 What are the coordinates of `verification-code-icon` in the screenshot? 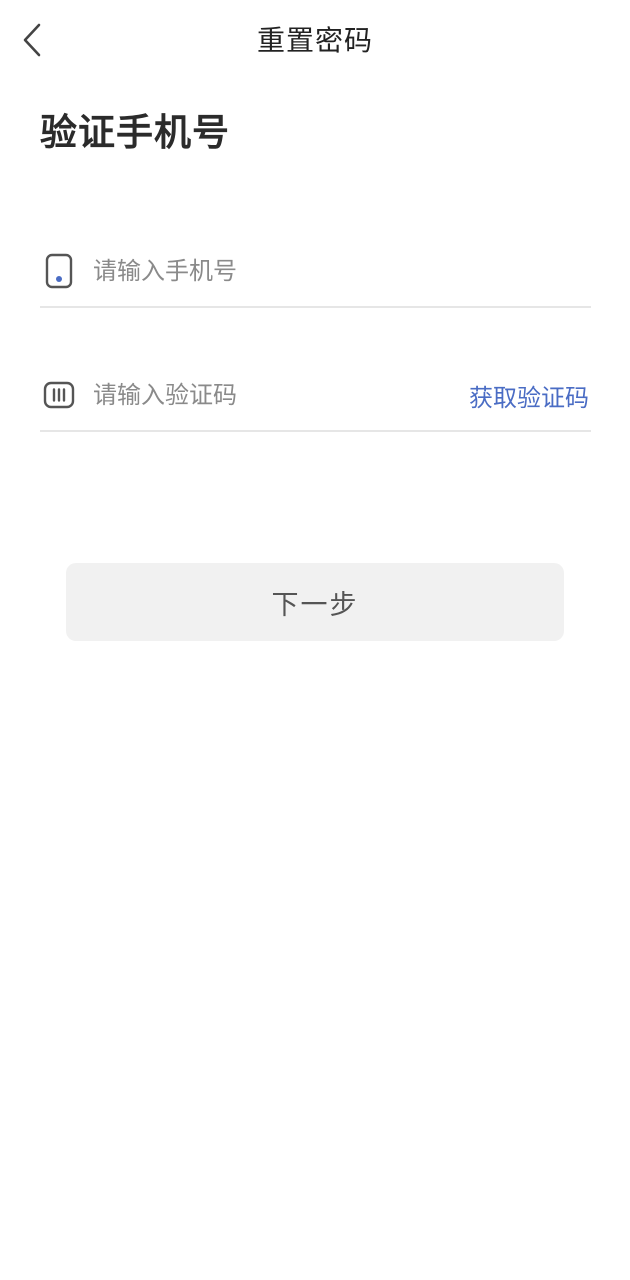 It's located at (59, 395).